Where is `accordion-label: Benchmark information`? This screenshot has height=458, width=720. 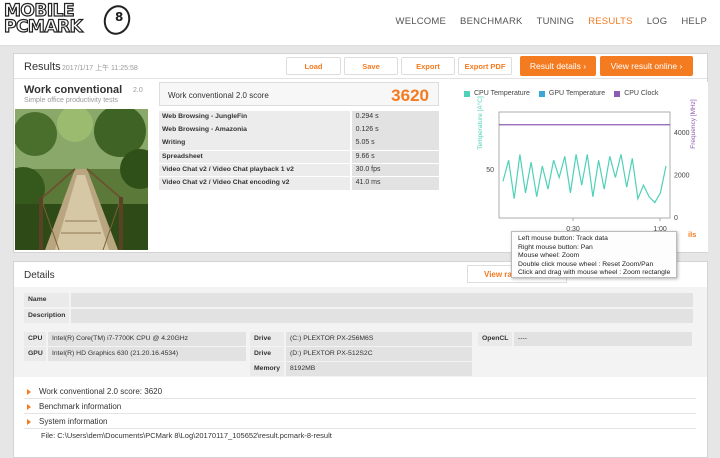 accordion-label: Benchmark information is located at coordinates (80, 406).